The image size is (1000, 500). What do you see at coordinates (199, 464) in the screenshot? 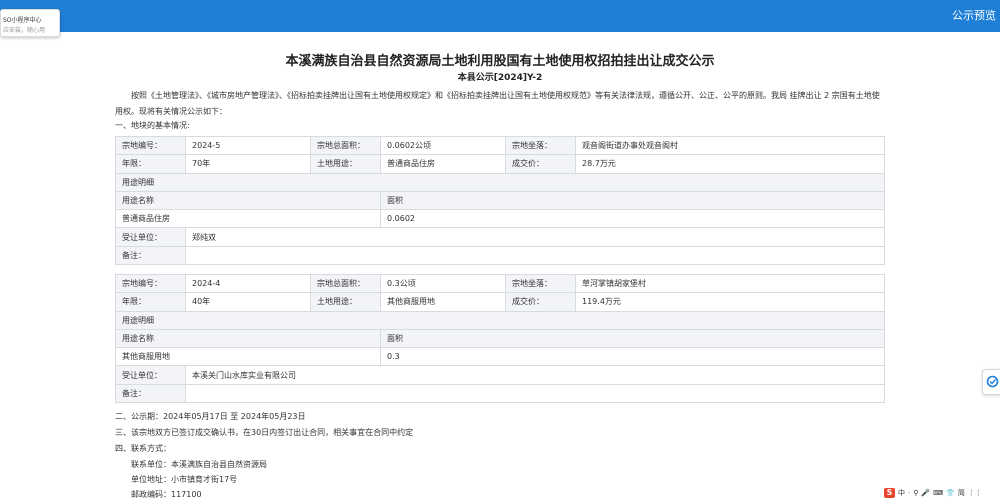
I see `contact-unit: 联系单位：本溪满族自治县自然资源局` at bounding box center [199, 464].